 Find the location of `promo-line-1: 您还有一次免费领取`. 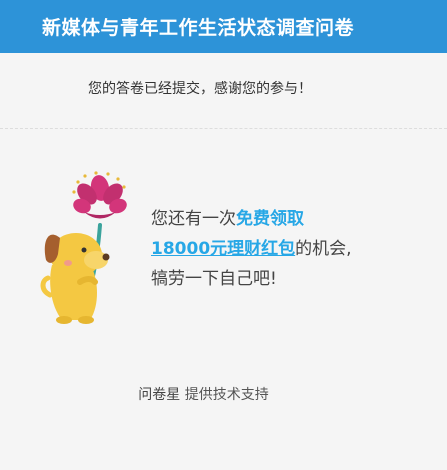

promo-line-1: 您还有一次免费领取 is located at coordinates (251, 219).